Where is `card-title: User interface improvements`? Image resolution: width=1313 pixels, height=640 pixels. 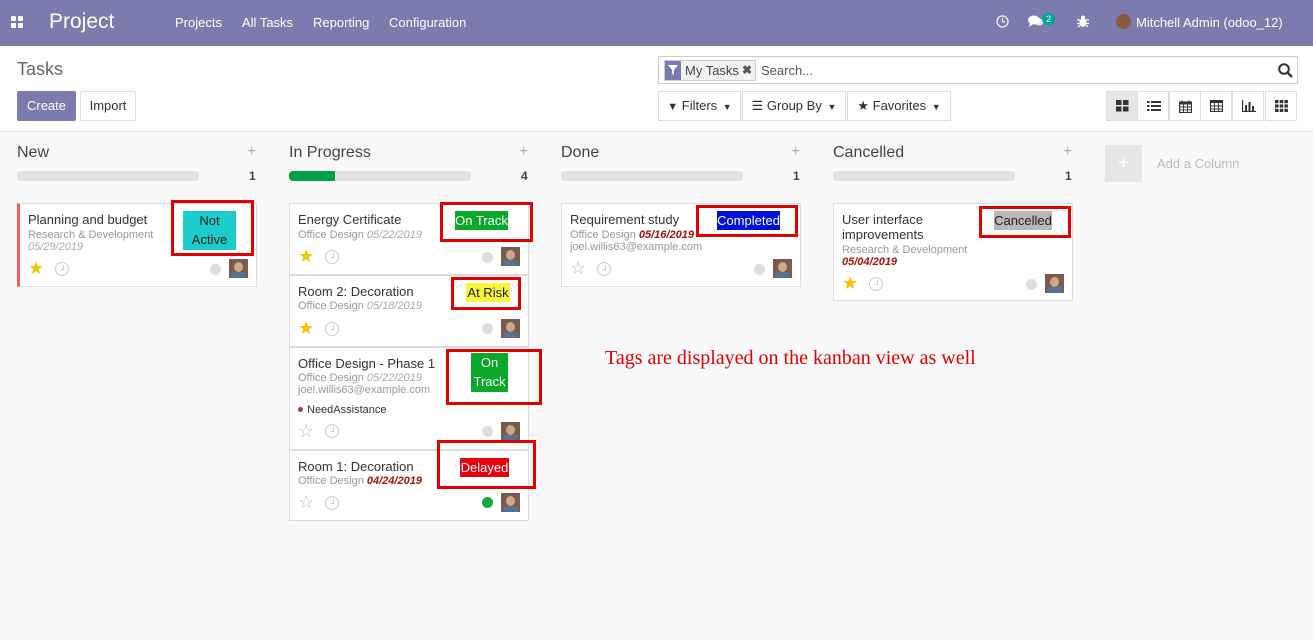
card-title: User interface improvements is located at coordinates (883, 227).